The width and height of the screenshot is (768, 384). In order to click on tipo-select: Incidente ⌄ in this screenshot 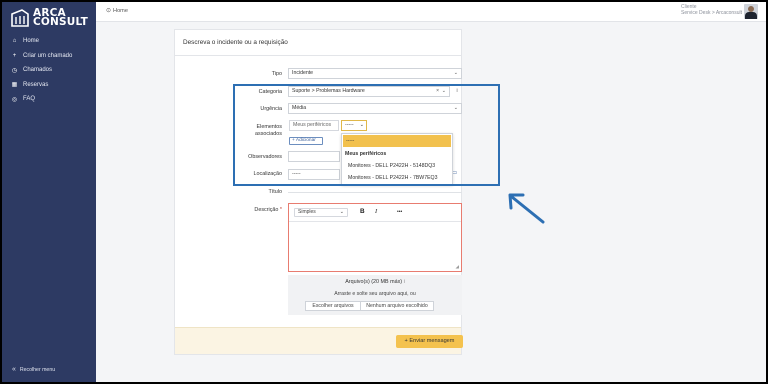, I will do `click(375, 73)`.